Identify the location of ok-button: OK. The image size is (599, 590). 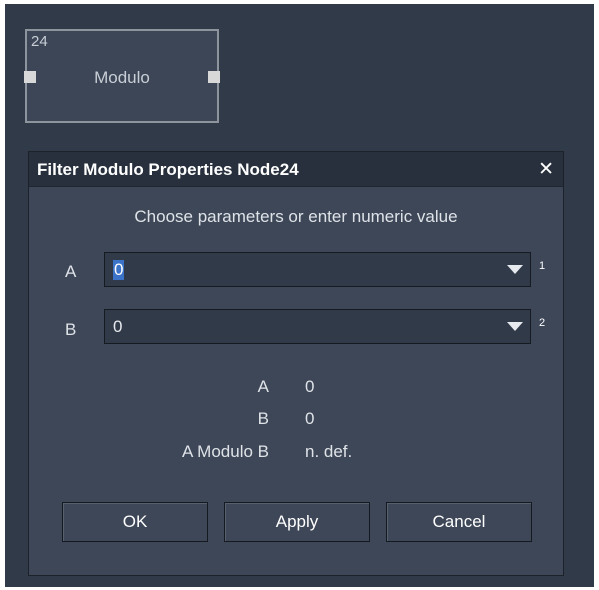
(135, 522).